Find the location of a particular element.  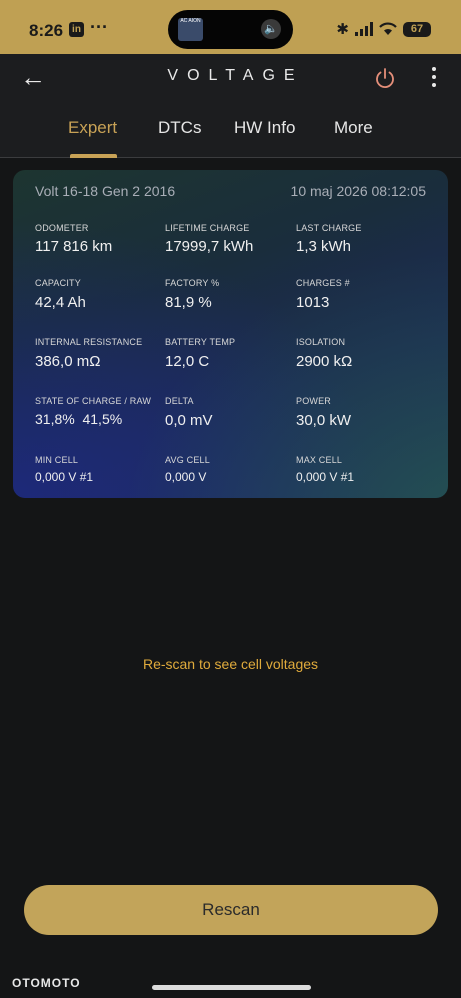

home-indicator is located at coordinates (231, 987).